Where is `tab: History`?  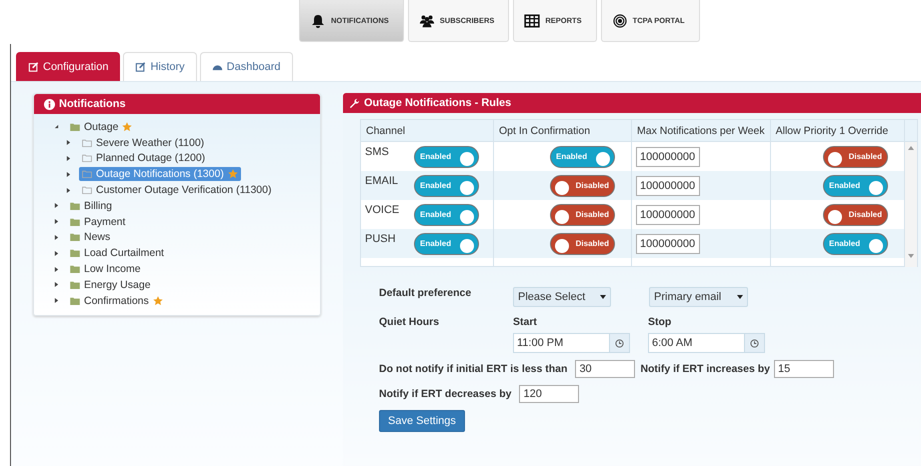
tab: History is located at coordinates (160, 66).